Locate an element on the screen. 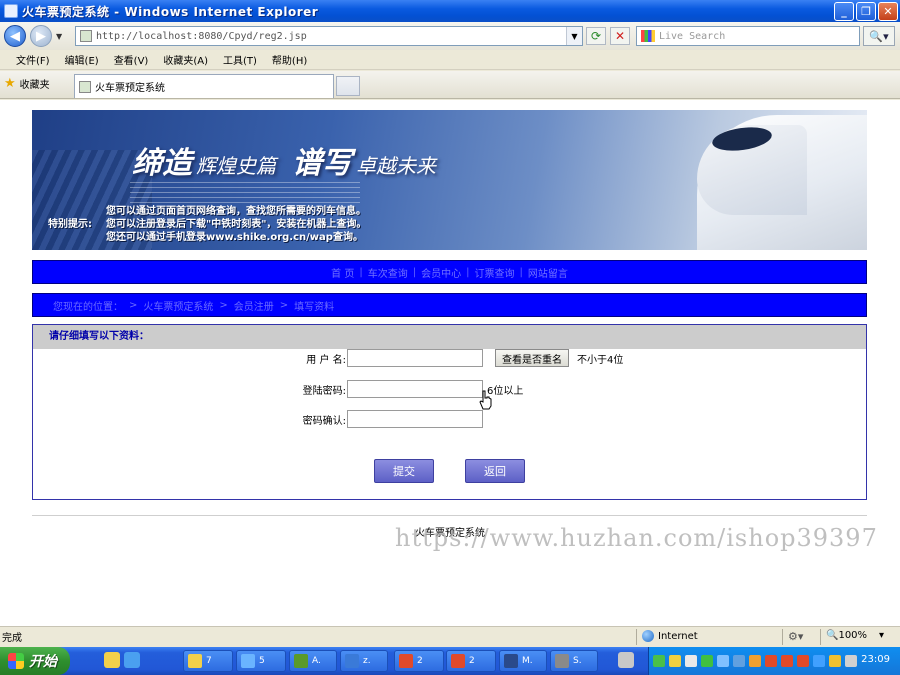 The image size is (900, 675). forward-button: ▶ is located at coordinates (41, 36).